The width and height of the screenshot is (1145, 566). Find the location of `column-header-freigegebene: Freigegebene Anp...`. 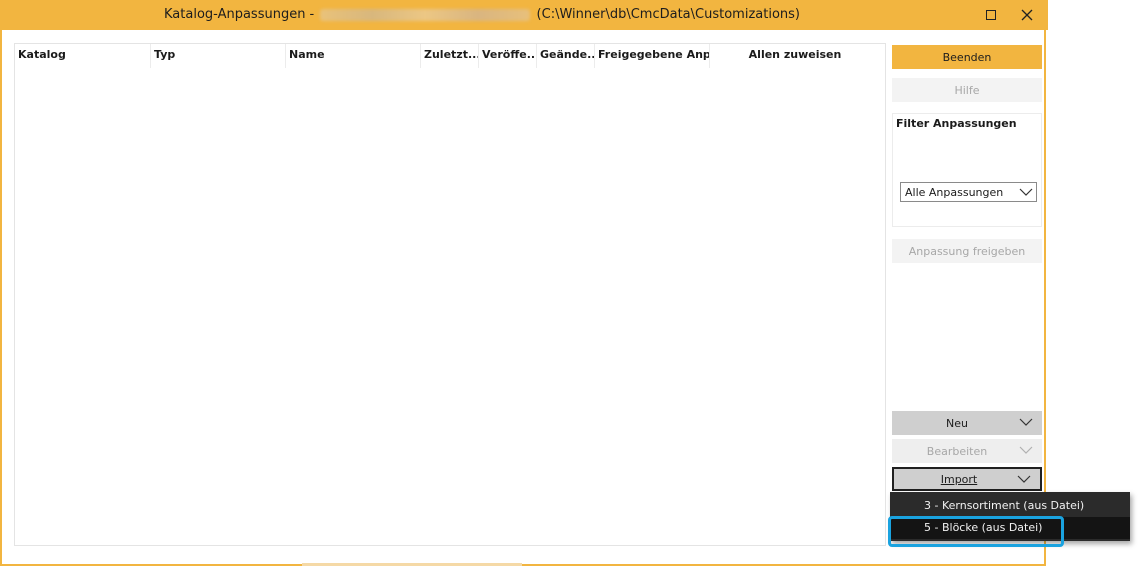

column-header-freigegebene: Freigegebene Anp... is located at coordinates (652, 56).